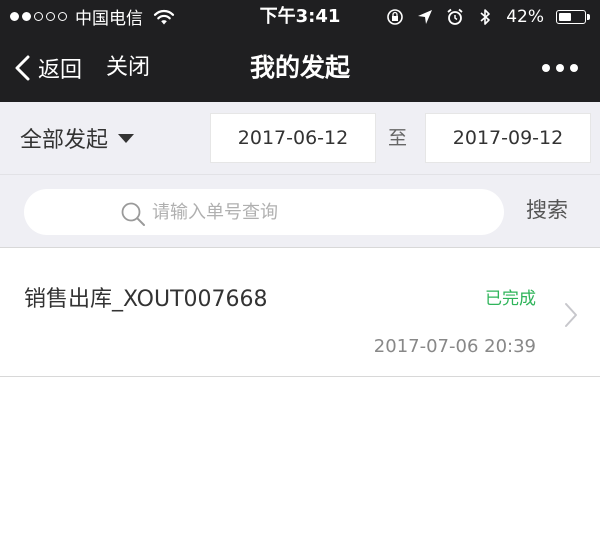  Describe the element at coordinates (64, 140) in the screenshot. I see `filter-type-label: 全部发起` at that location.